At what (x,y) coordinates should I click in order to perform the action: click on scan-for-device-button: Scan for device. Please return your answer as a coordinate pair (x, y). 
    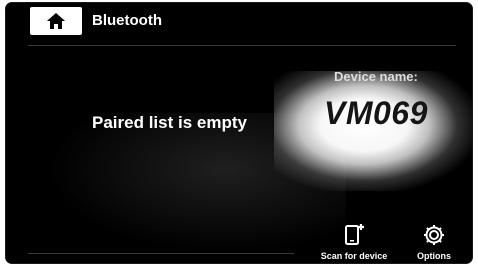
    Looking at the image, I should click on (354, 242).